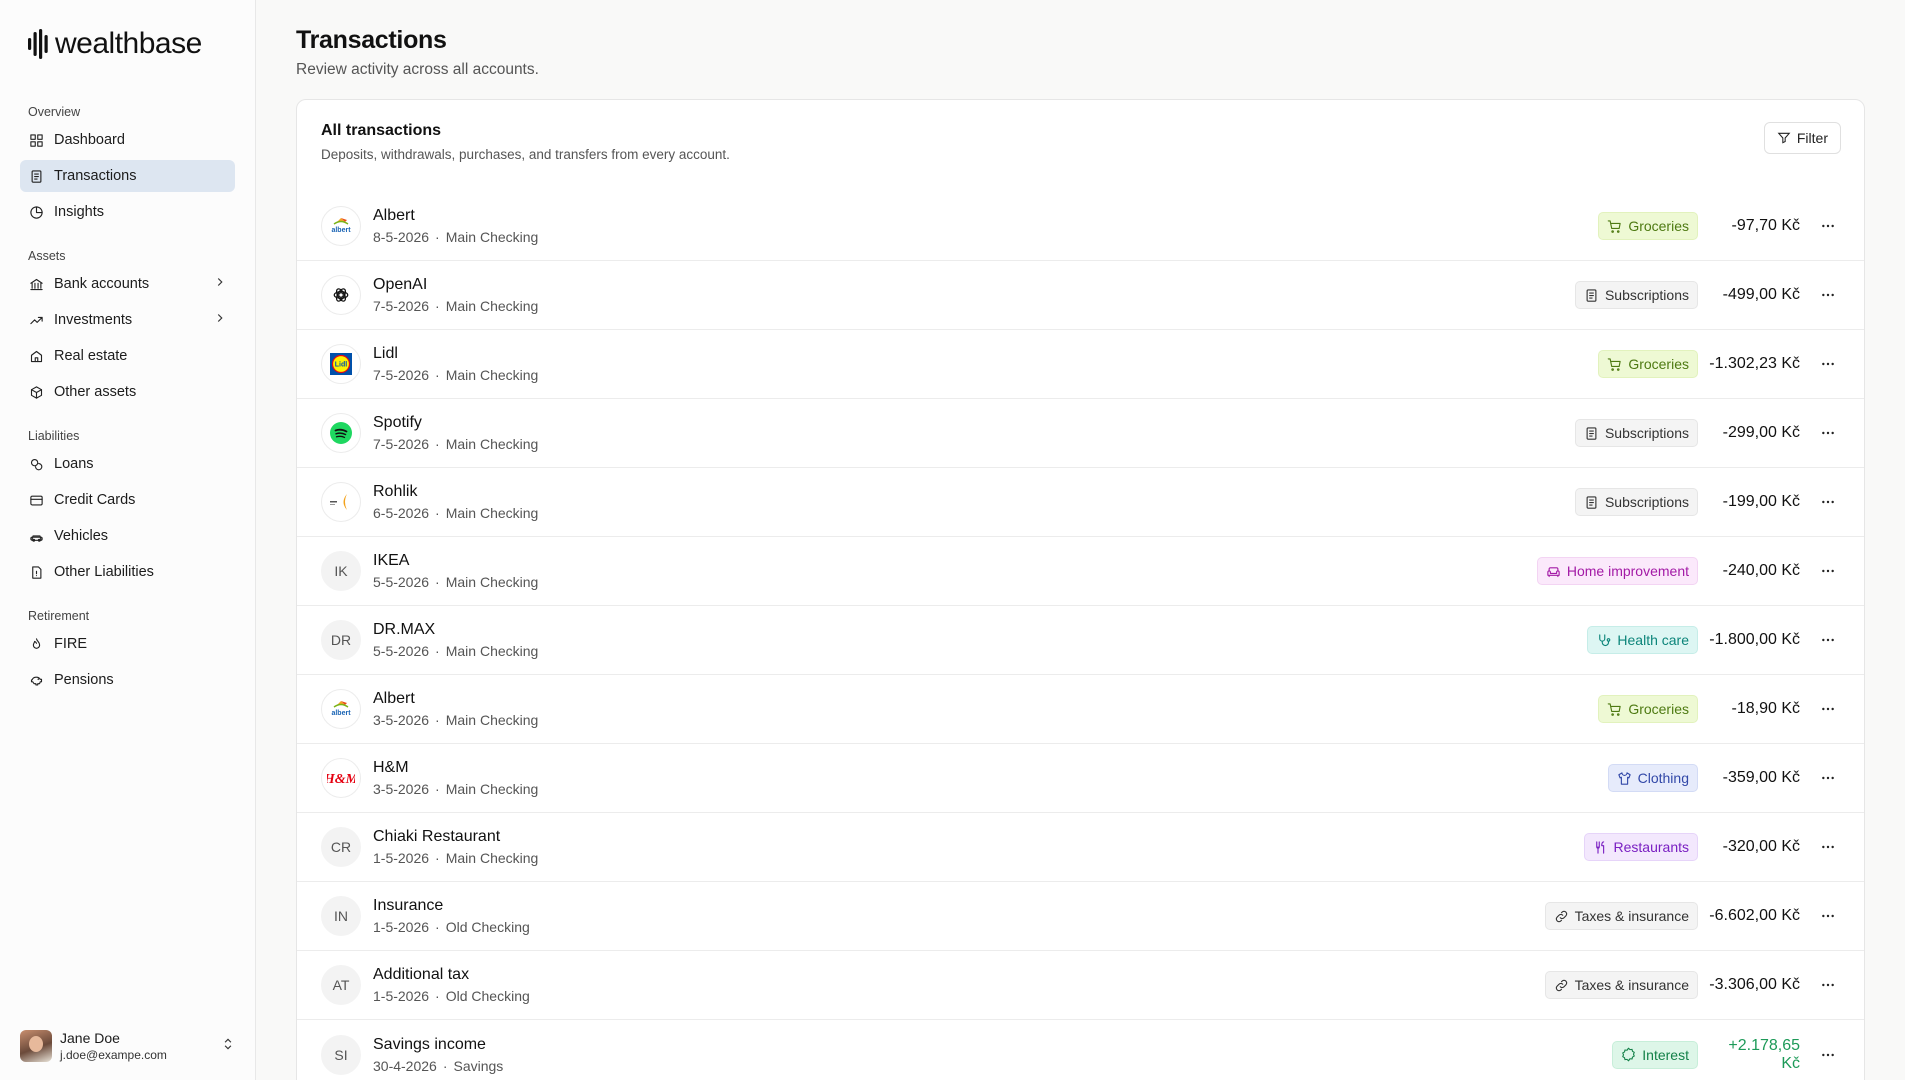 The height and width of the screenshot is (1080, 1905). What do you see at coordinates (127, 464) in the screenshot?
I see `sidebar-item-loans: Loans` at bounding box center [127, 464].